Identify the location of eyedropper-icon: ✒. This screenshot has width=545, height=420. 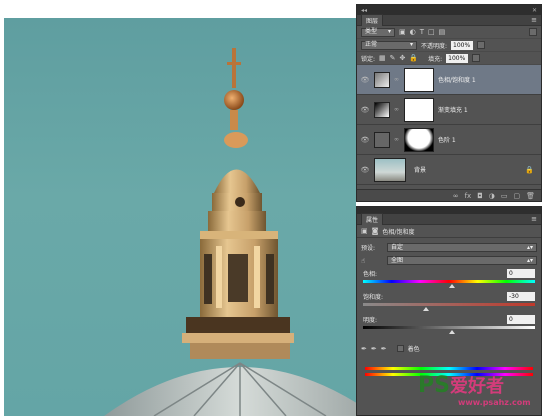
(364, 349).